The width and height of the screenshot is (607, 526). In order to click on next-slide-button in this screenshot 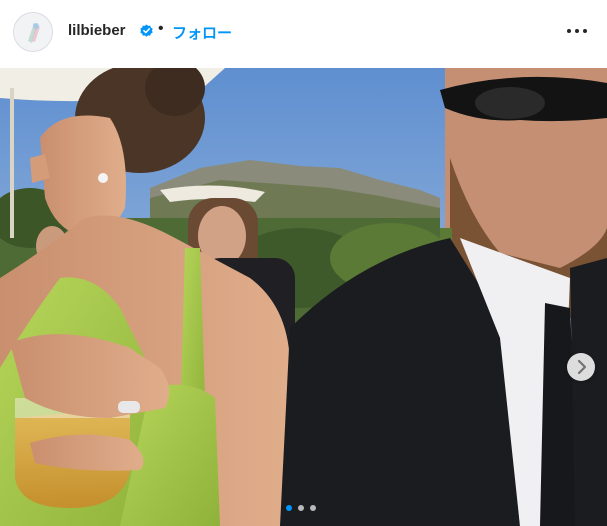, I will do `click(581, 367)`.